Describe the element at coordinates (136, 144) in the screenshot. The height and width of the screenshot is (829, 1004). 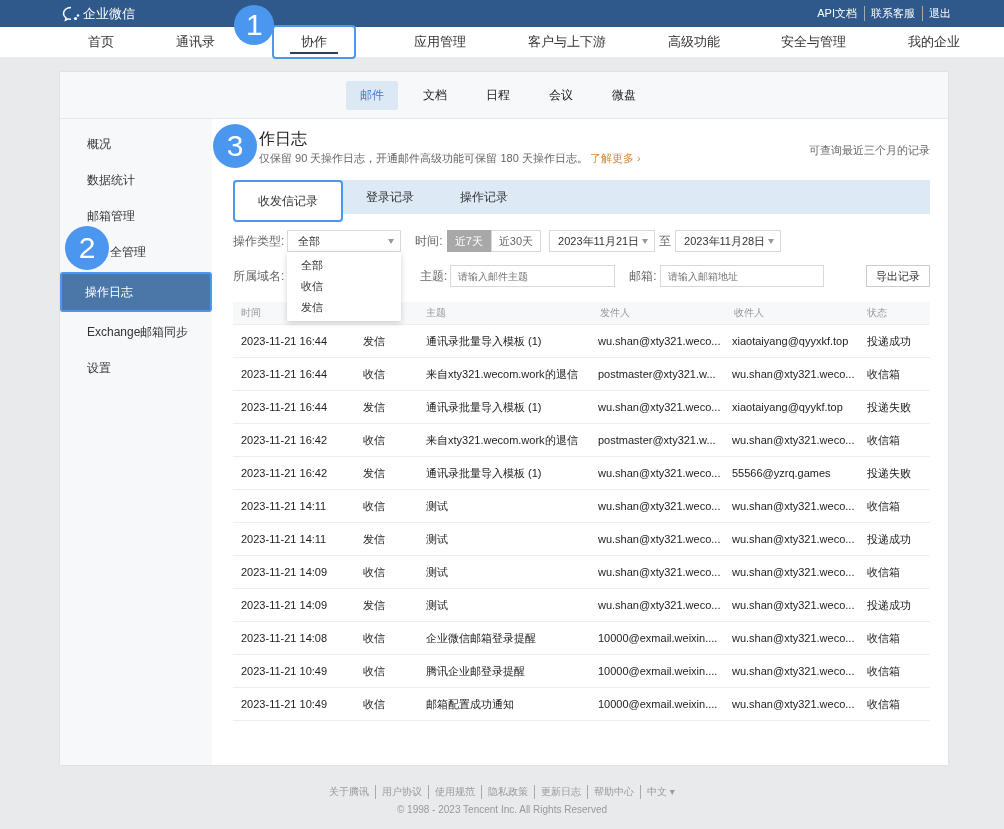
I see `sidebar-item: 概况` at that location.